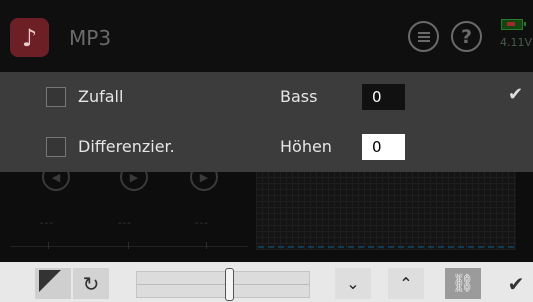 The width and height of the screenshot is (533, 302). I want to click on link-button: ⛓, so click(463, 283).